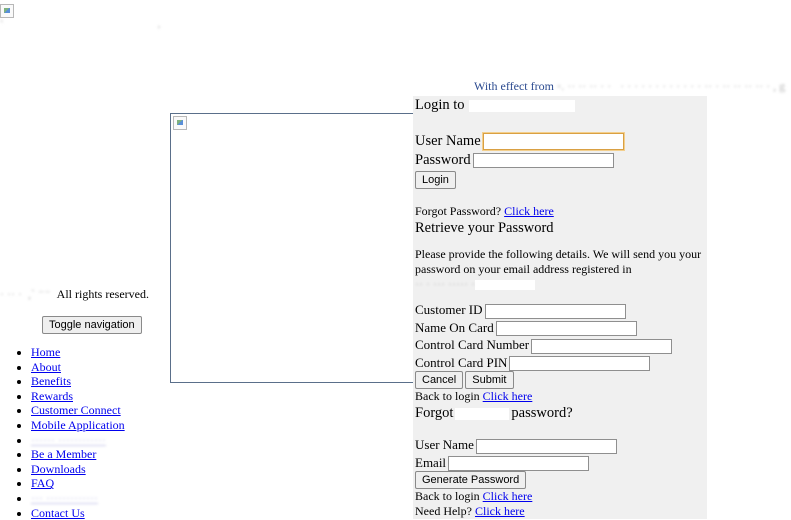 This screenshot has width=791, height=520. Describe the element at coordinates (68, 440) in the screenshot. I see `nav-link-redacted-1: ······ ············` at that location.